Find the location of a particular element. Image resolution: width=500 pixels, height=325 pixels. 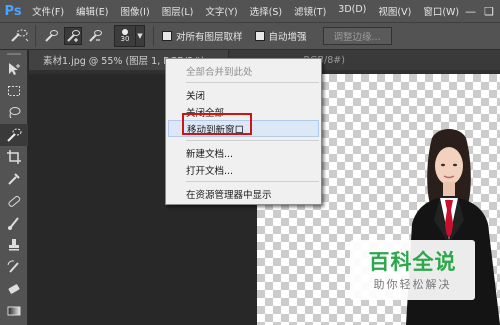

menu-item-consolidate-all-here: 全部合并到此处 is located at coordinates (219, 72).